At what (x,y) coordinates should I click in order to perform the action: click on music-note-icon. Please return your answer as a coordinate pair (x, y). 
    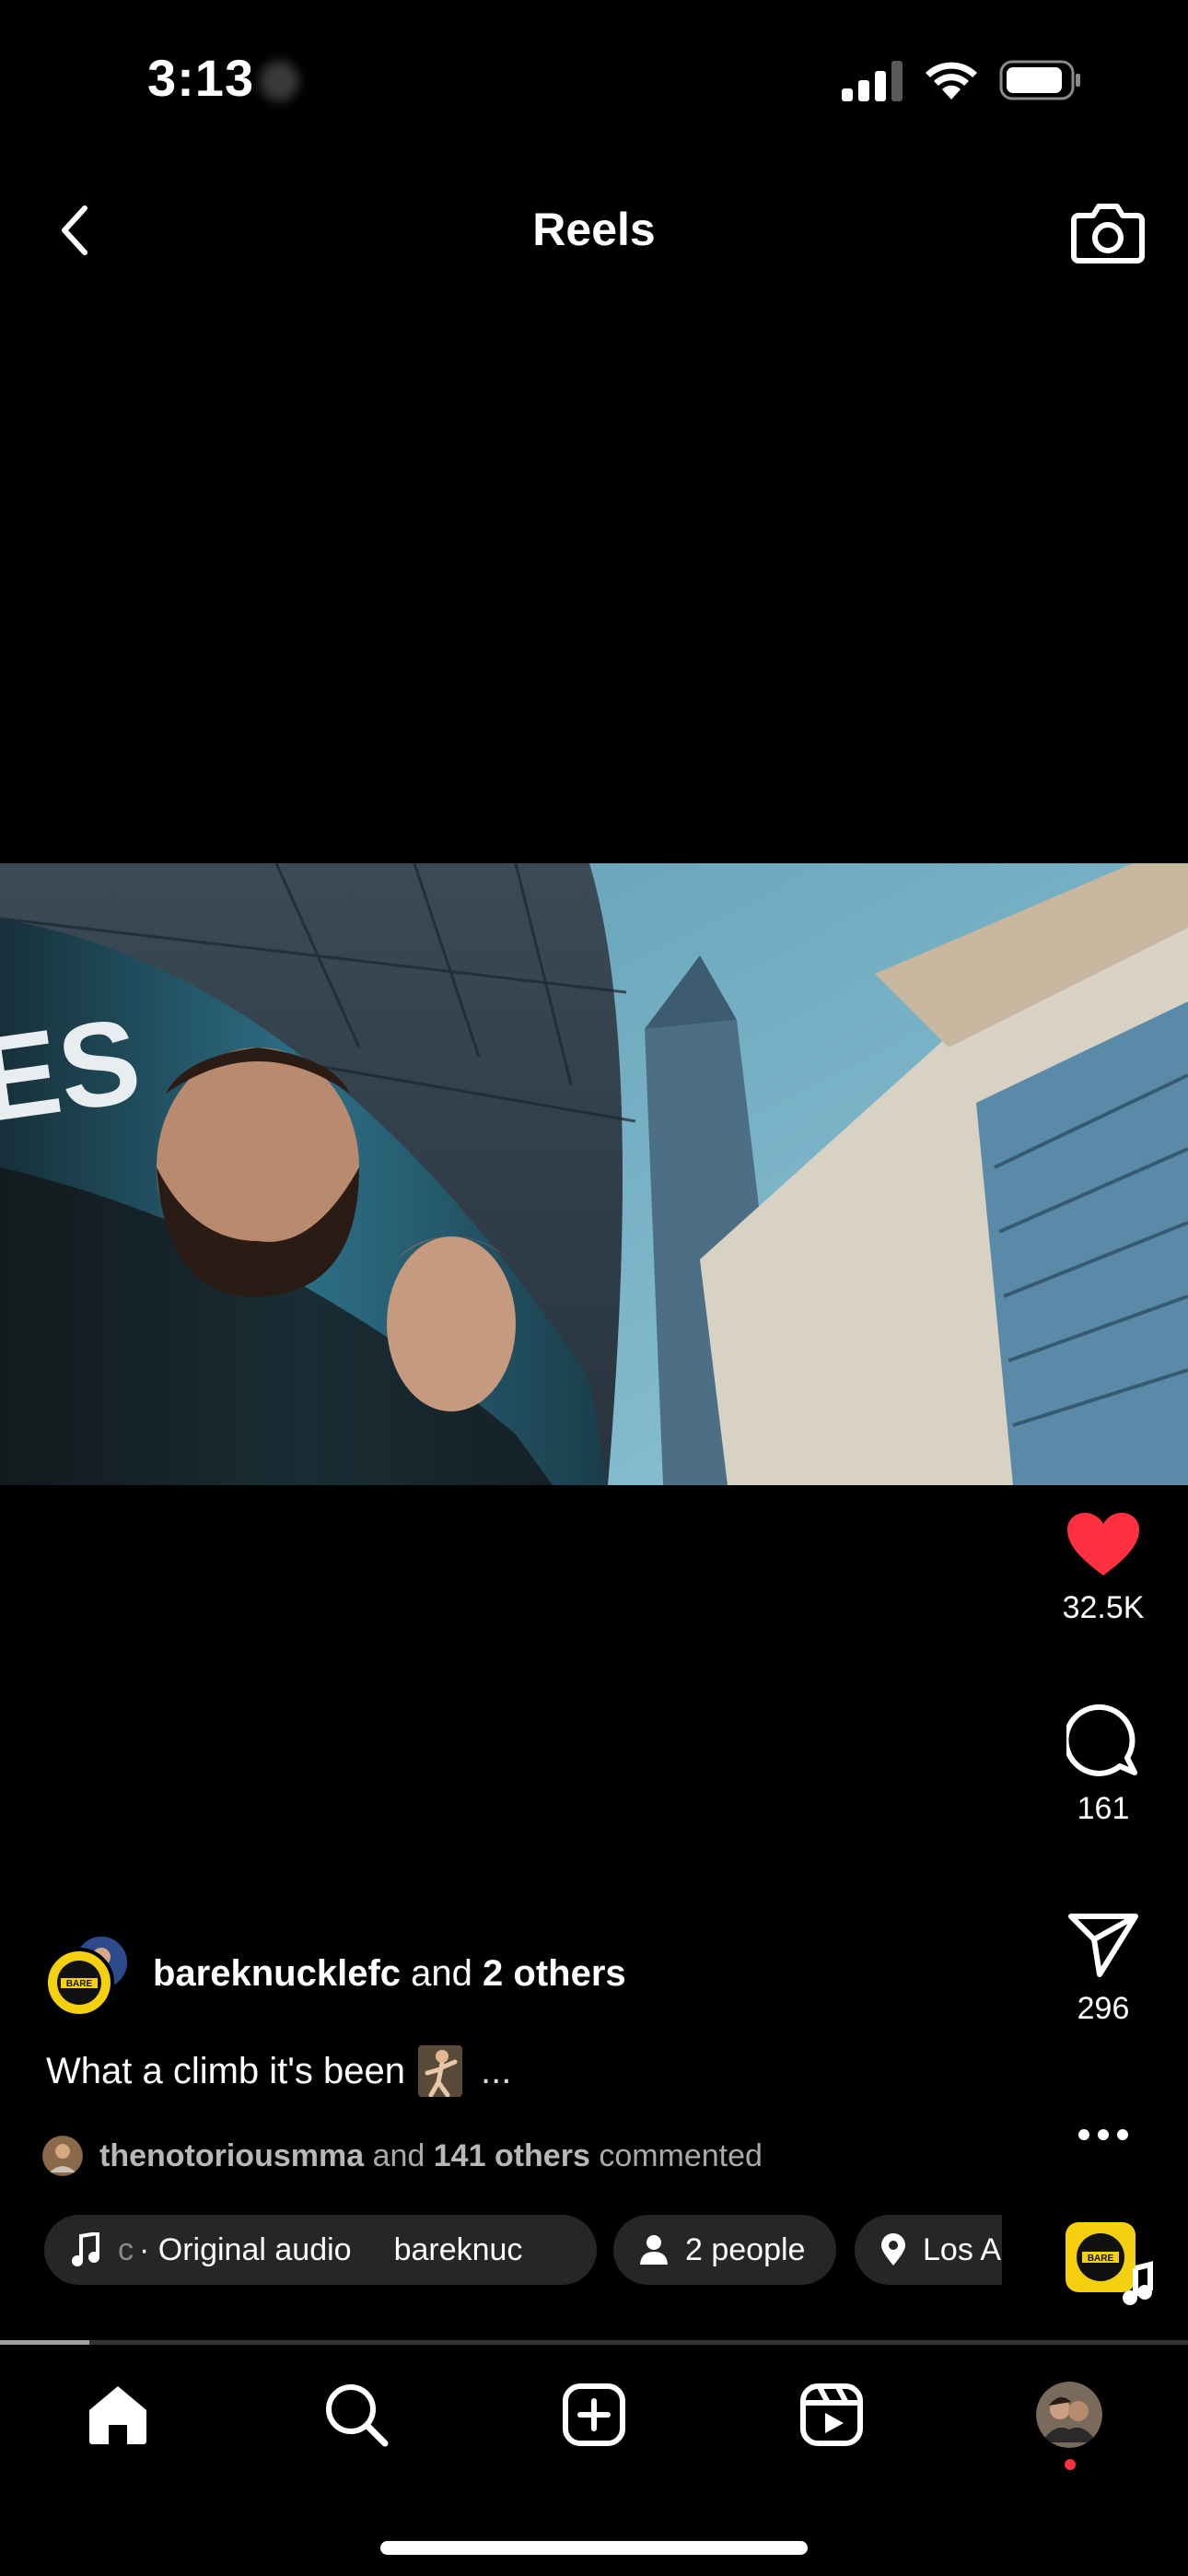
    Looking at the image, I should click on (85, 2249).